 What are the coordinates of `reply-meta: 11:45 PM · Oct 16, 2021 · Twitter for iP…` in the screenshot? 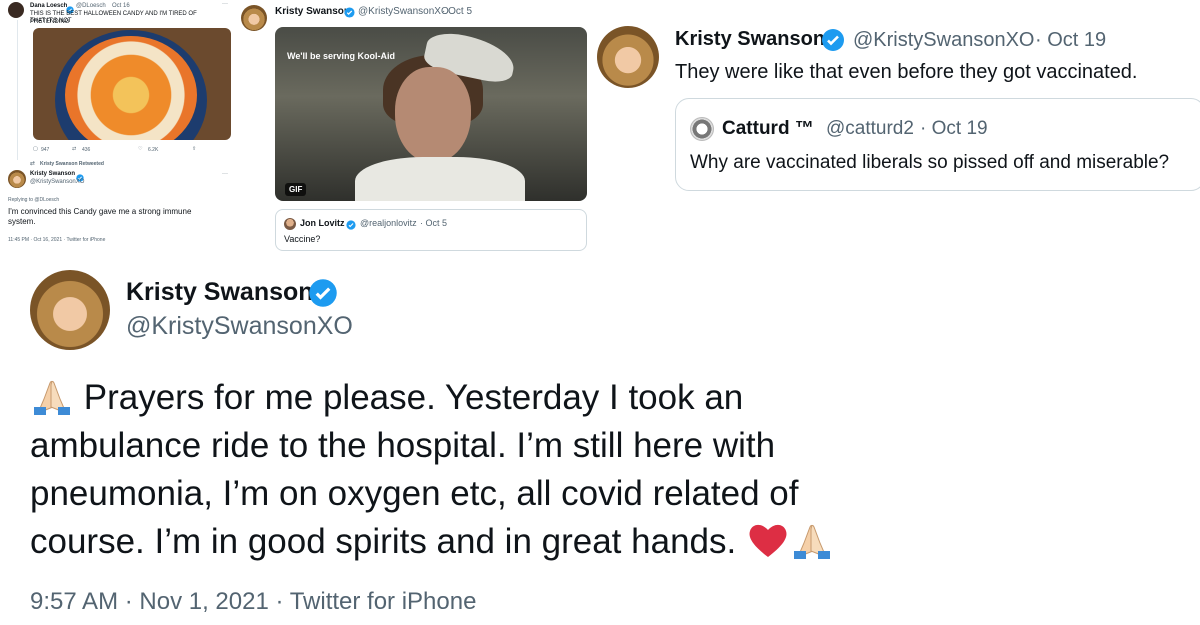 It's located at (56, 240).